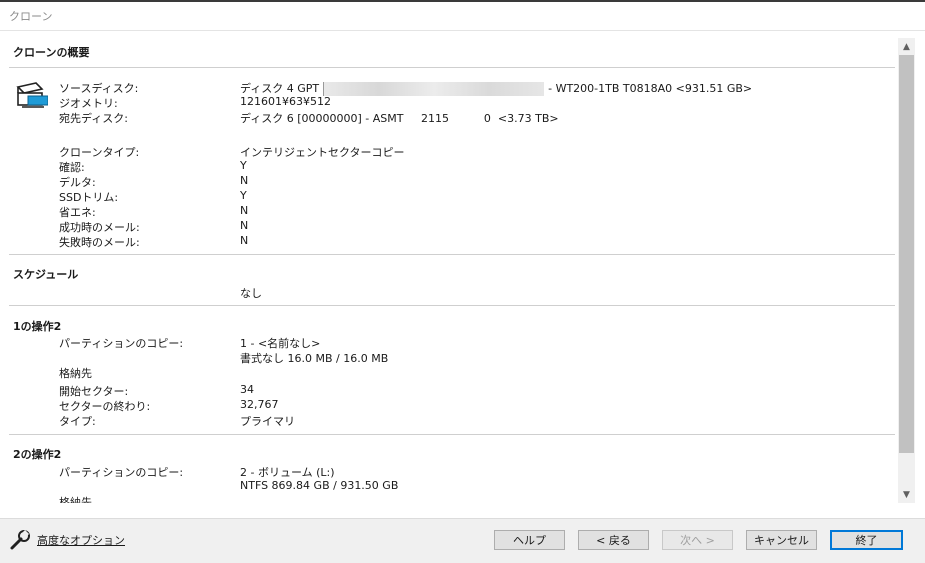 The height and width of the screenshot is (563, 925). Describe the element at coordinates (32, 95) in the screenshot. I see `disk-clone-icon` at that location.